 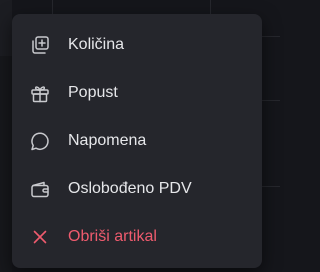 I want to click on menu-item-delete-item: Obriši artikal, so click(x=137, y=237).